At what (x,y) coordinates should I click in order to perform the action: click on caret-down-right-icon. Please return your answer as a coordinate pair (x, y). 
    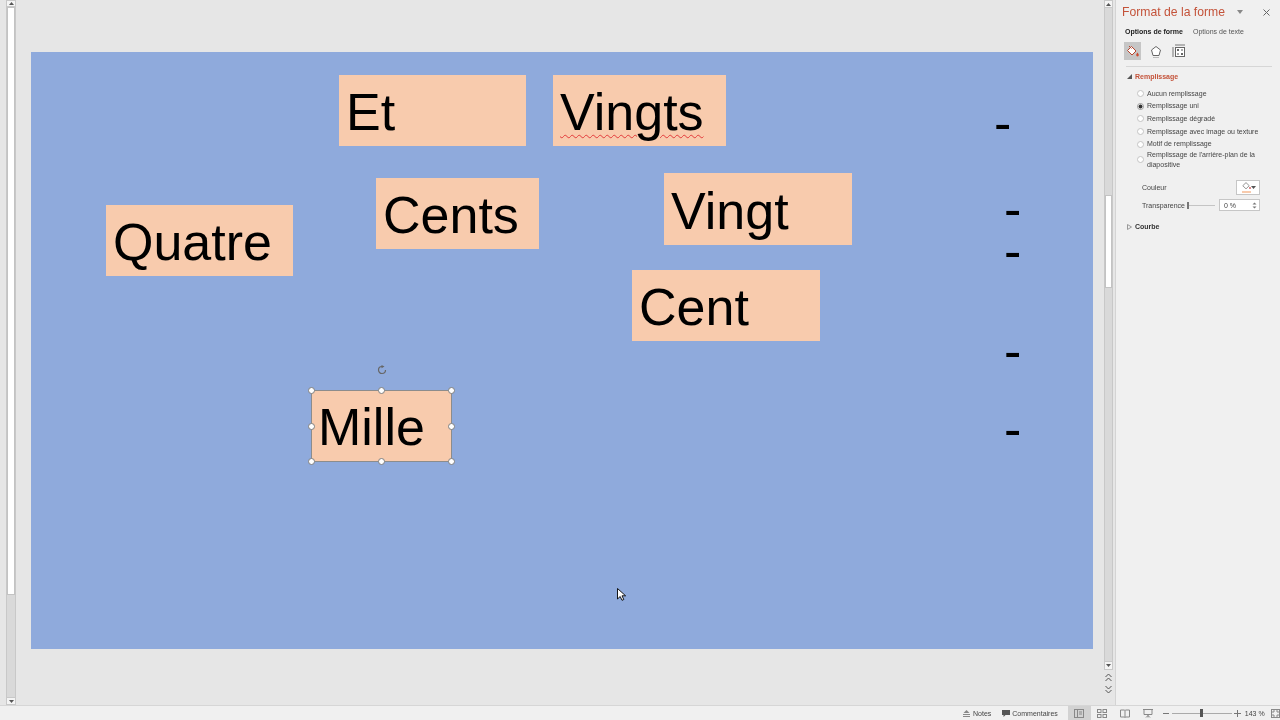
    Looking at the image, I should click on (1129, 76).